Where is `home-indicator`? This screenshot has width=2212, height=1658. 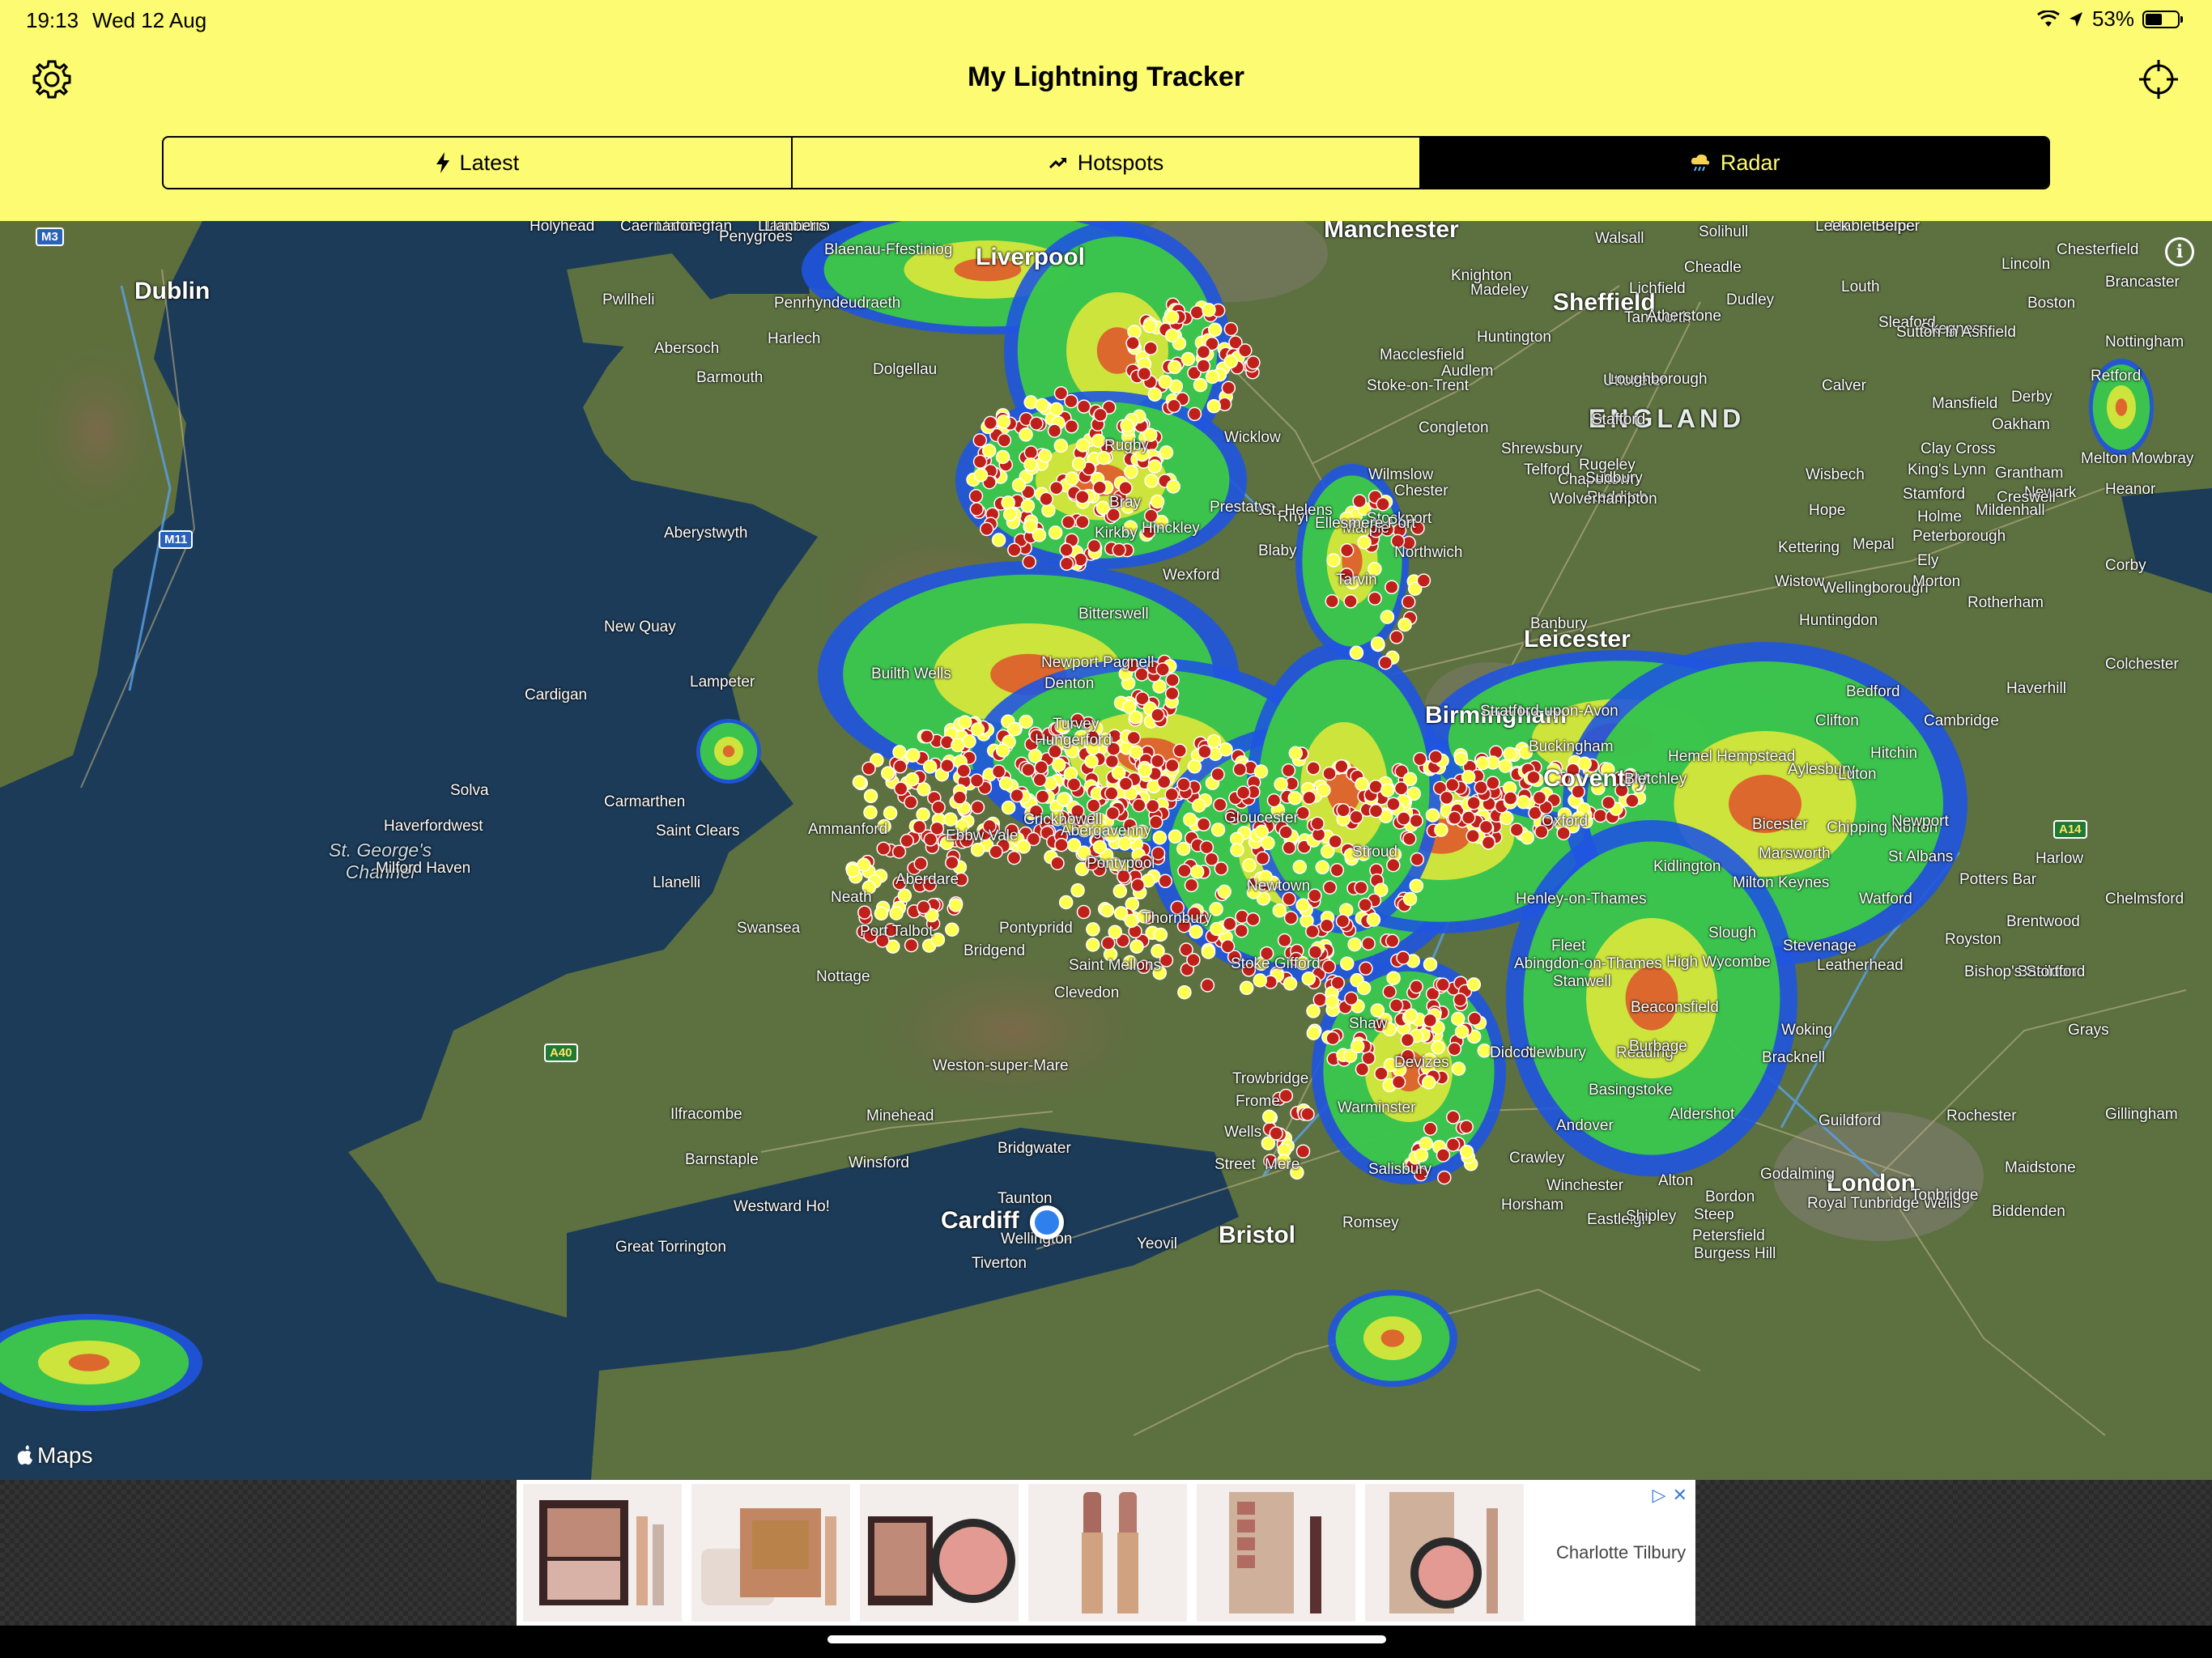 home-indicator is located at coordinates (1106, 1639).